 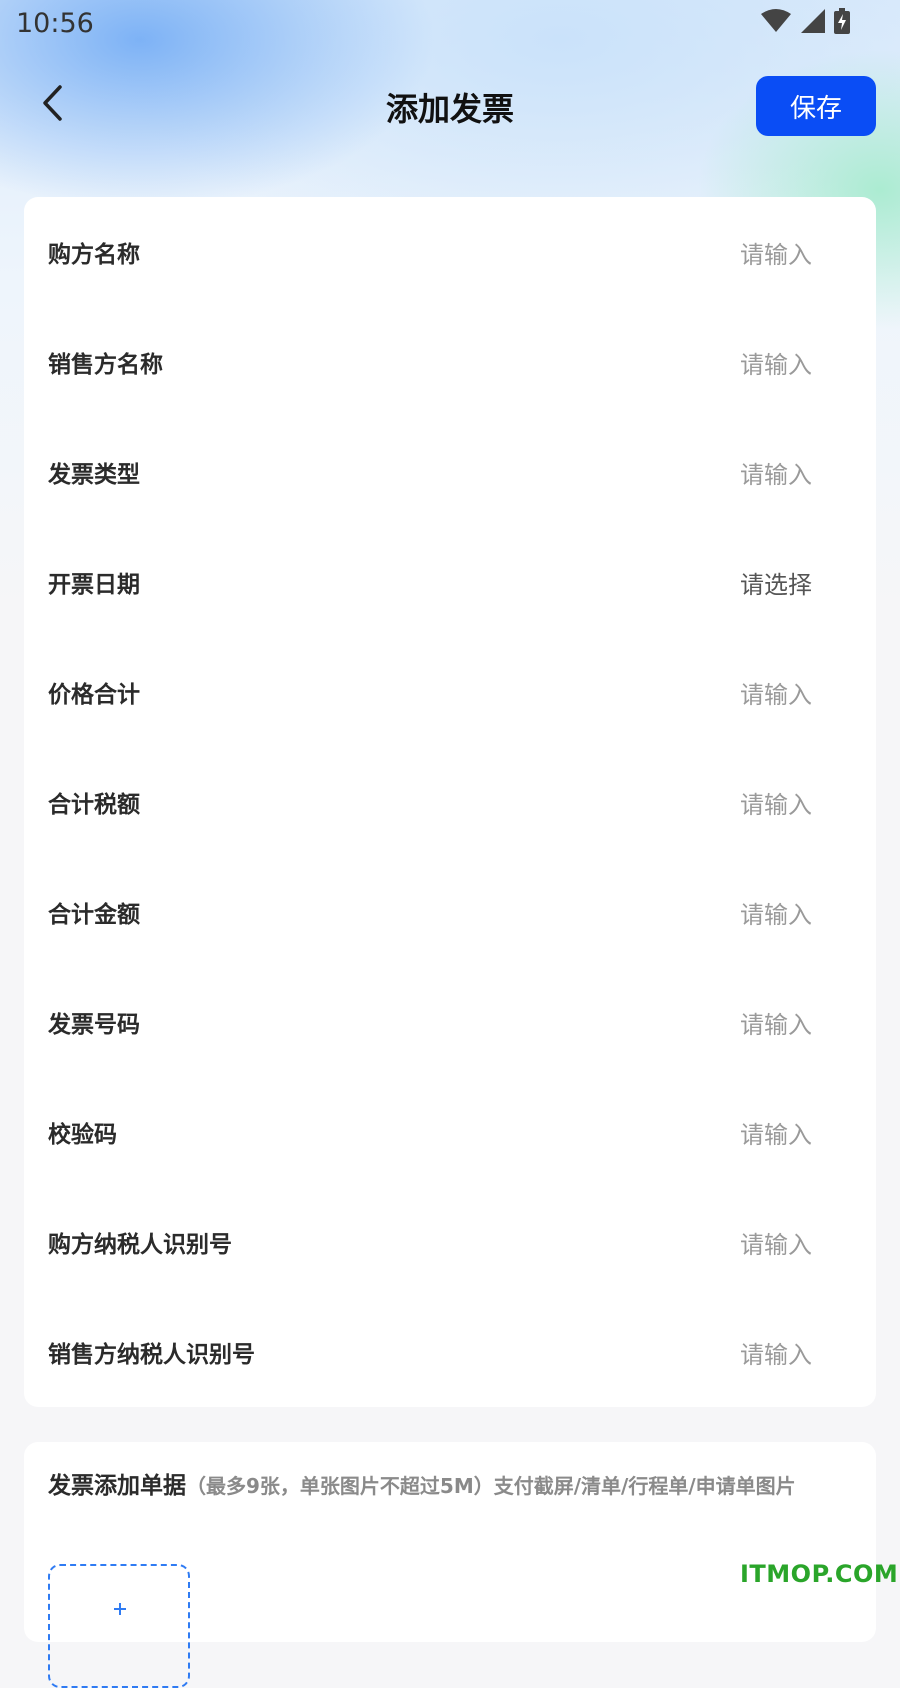 I want to click on attachment-card: 发票添加单据（最多9张，单张图片不超过5M）支付截屏/清单/行程单/申请单图片, so click(x=450, y=1565).